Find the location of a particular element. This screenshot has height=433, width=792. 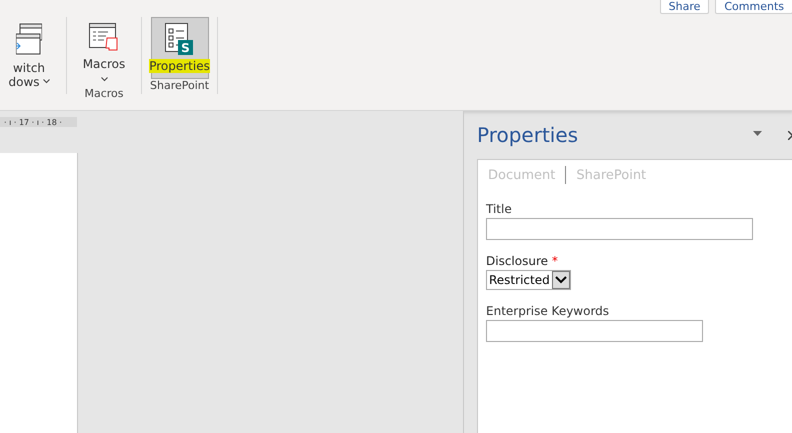

dropdown-field: Restricted is located at coordinates (528, 280).